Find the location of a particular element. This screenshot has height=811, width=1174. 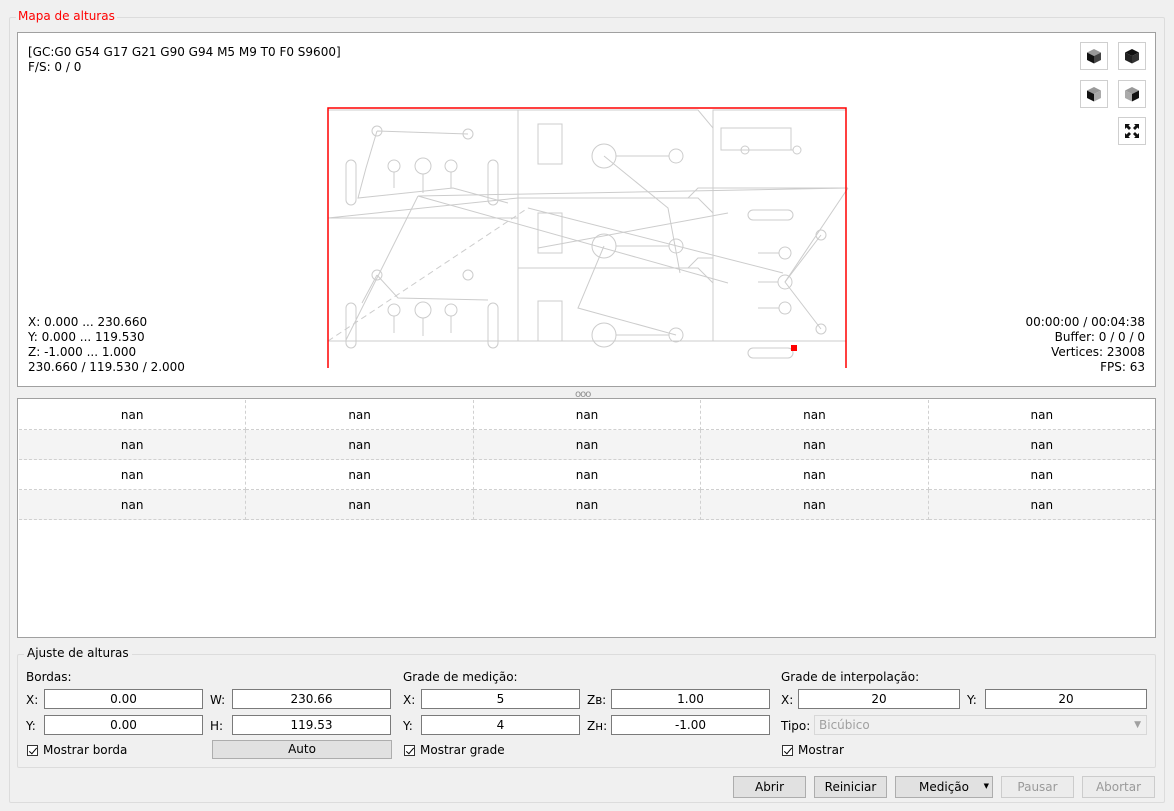

vertices-text: Vertices: 23008 is located at coordinates (1098, 352).